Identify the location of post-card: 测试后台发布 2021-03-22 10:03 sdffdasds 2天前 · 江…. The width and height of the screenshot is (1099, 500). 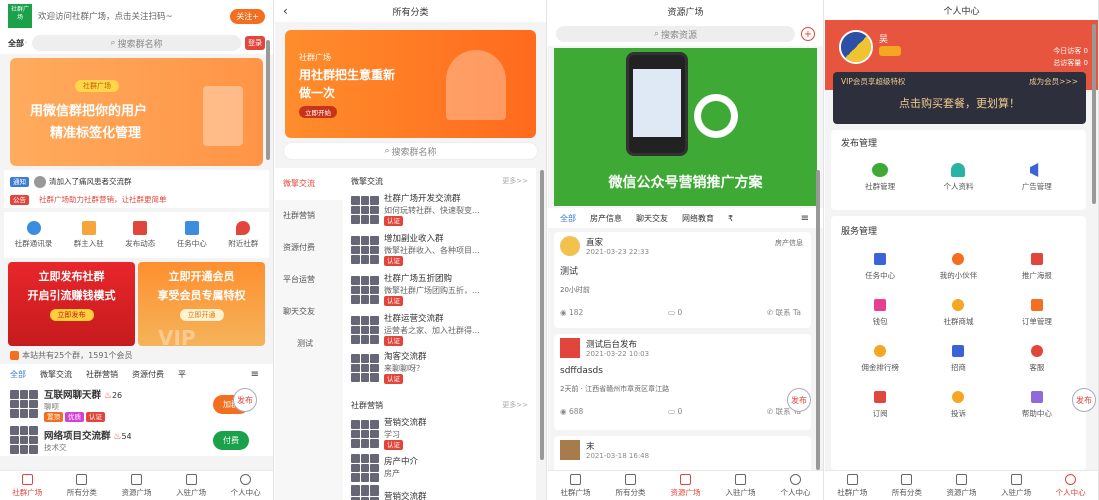
(682, 382).